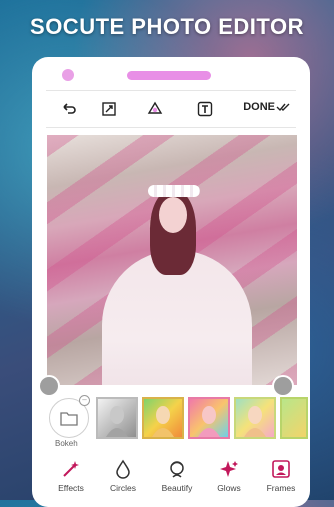 This screenshot has width=334, height=507. I want to click on thumb-more, so click(294, 418).